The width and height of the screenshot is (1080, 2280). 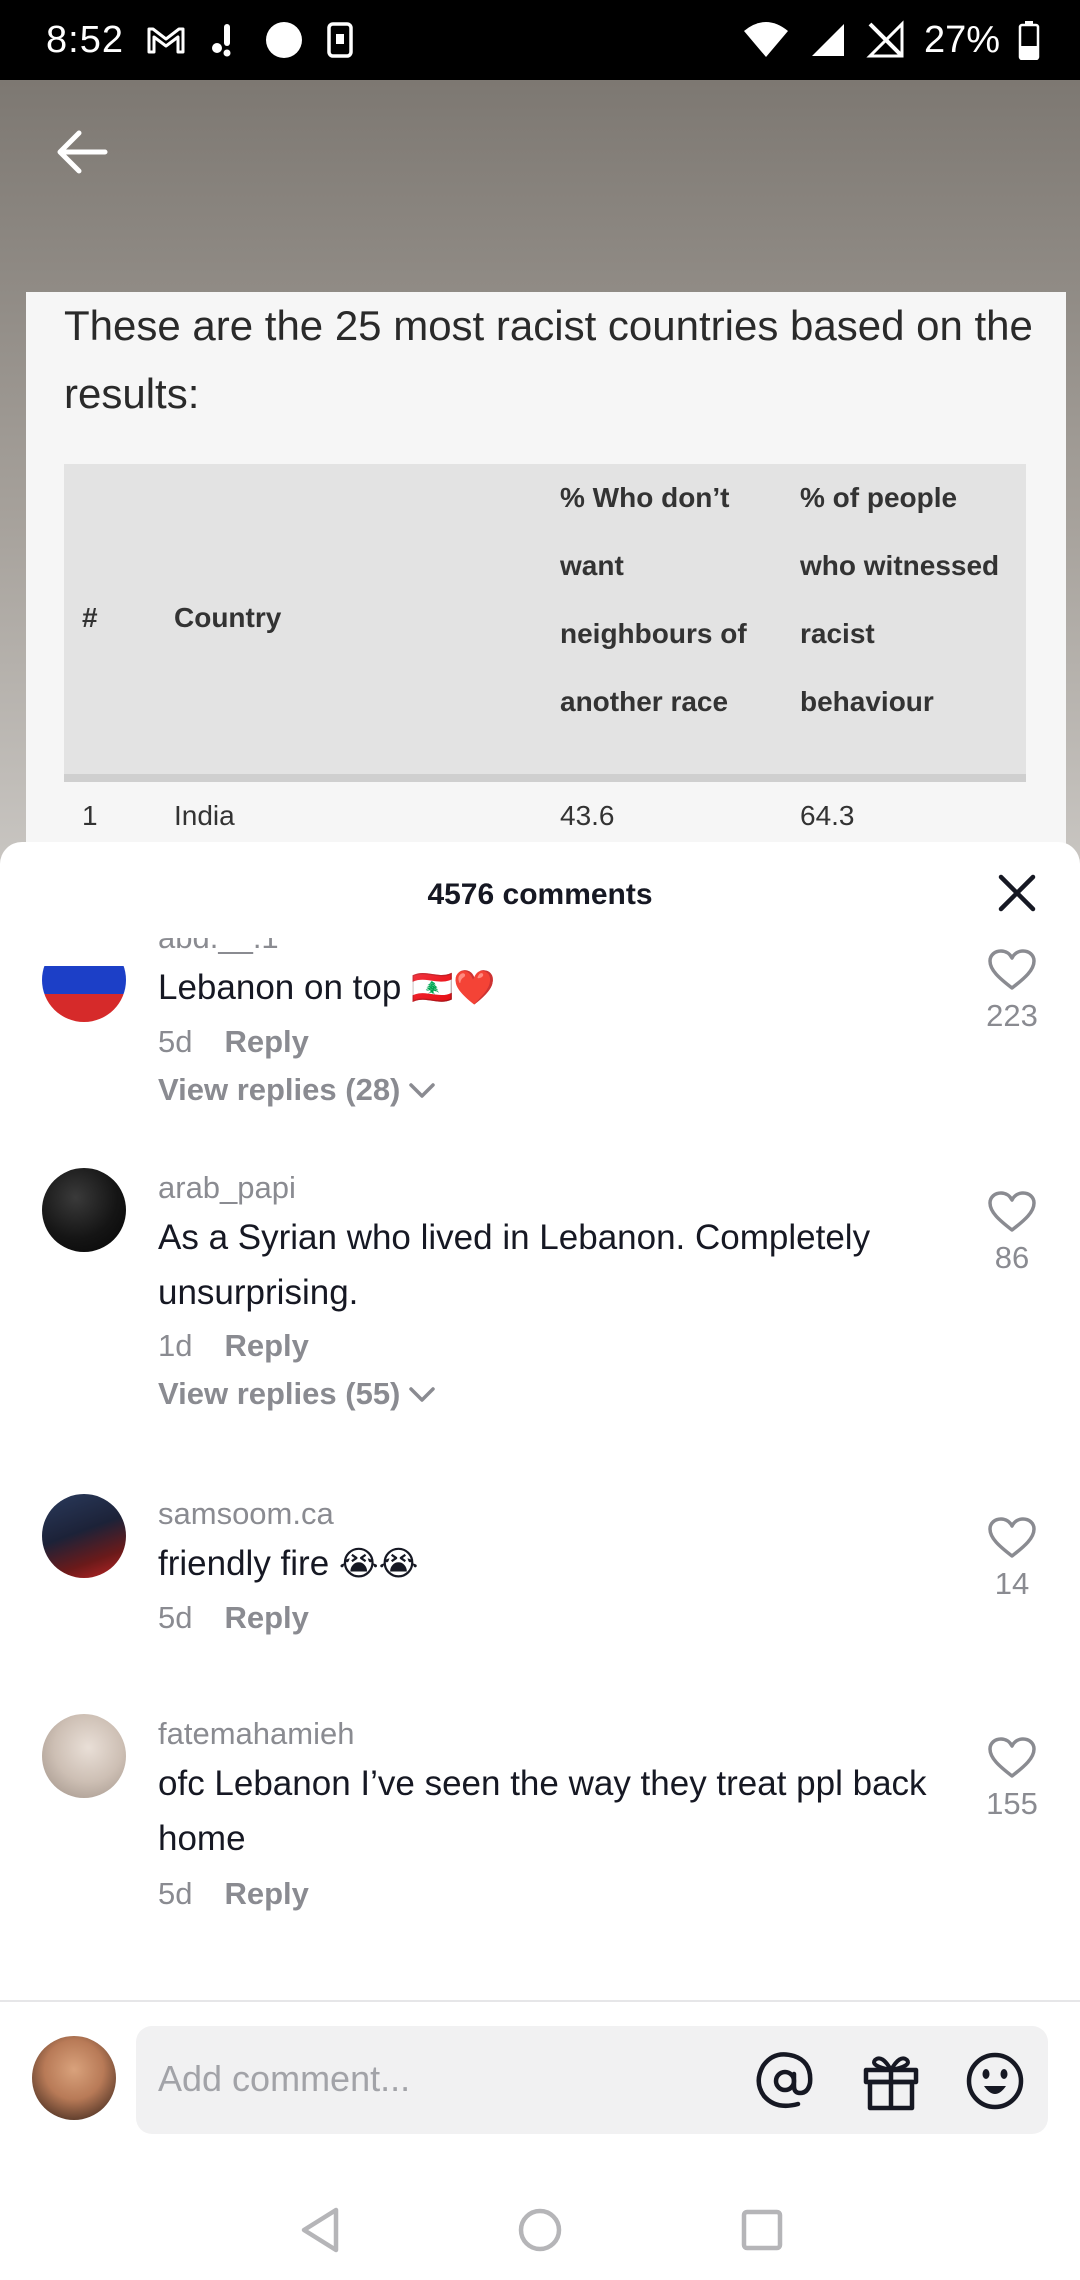 What do you see at coordinates (340, 40) in the screenshot?
I see `sim-icon` at bounding box center [340, 40].